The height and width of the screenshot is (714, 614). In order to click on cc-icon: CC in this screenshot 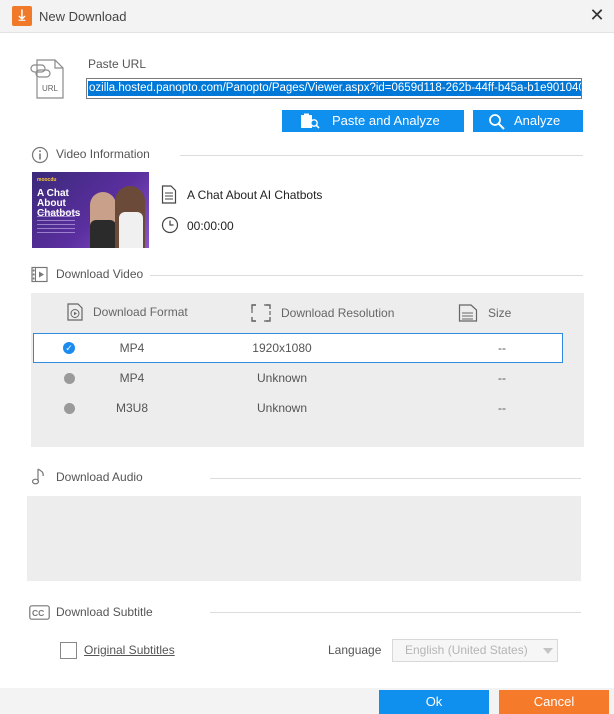, I will do `click(39, 612)`.